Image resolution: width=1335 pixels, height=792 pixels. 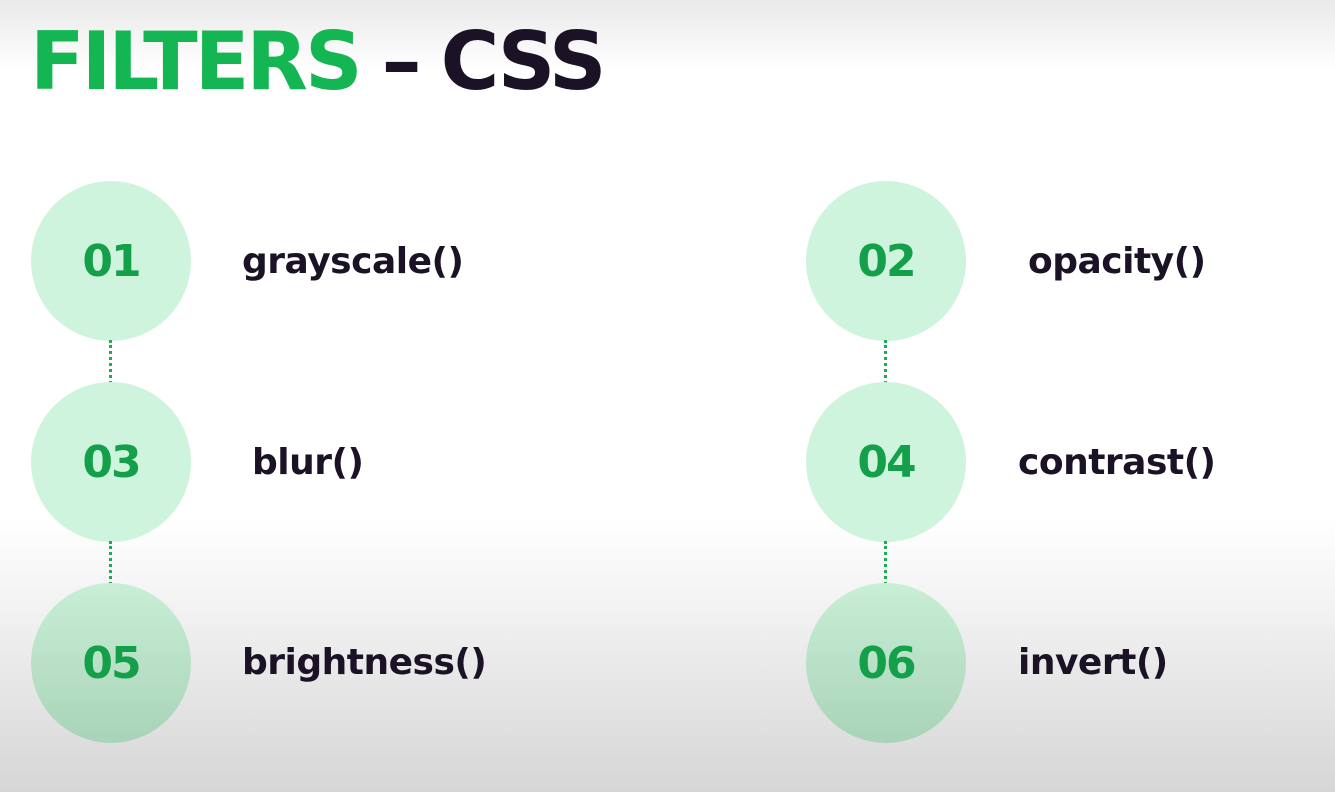 I want to click on item-number-circle: 06, so click(x=886, y=663).